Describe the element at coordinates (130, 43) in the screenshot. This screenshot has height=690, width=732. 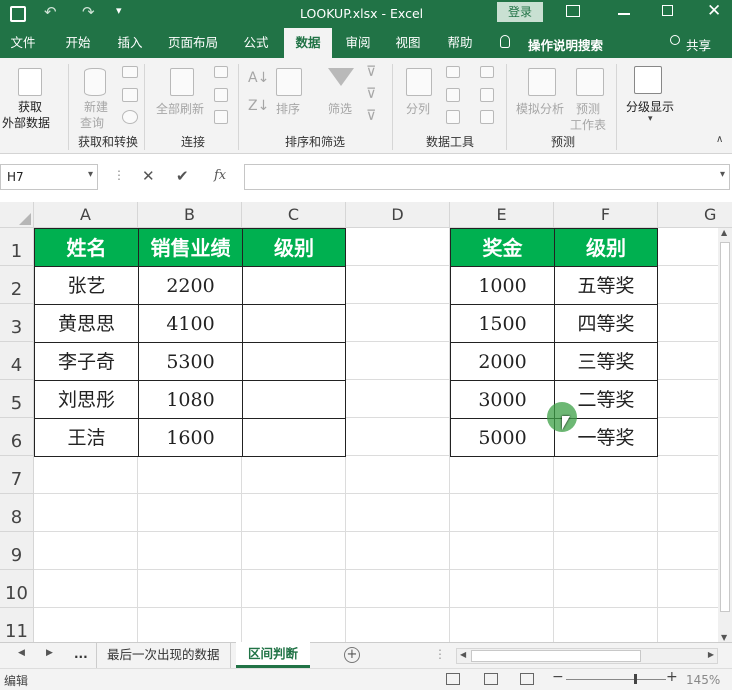
I see `tab-insert: 插入` at that location.